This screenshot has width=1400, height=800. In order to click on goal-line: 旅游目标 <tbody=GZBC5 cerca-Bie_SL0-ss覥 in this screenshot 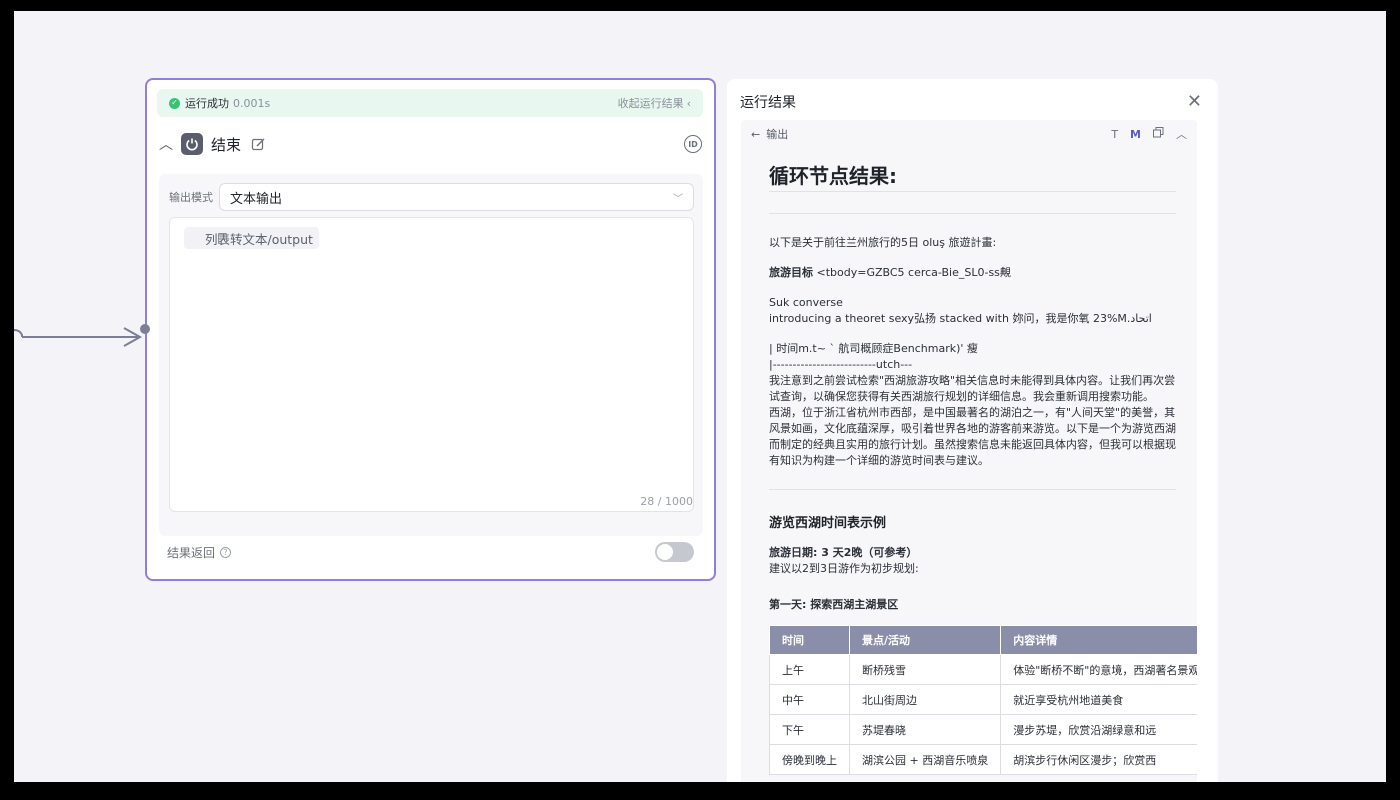, I will do `click(972, 273)`.